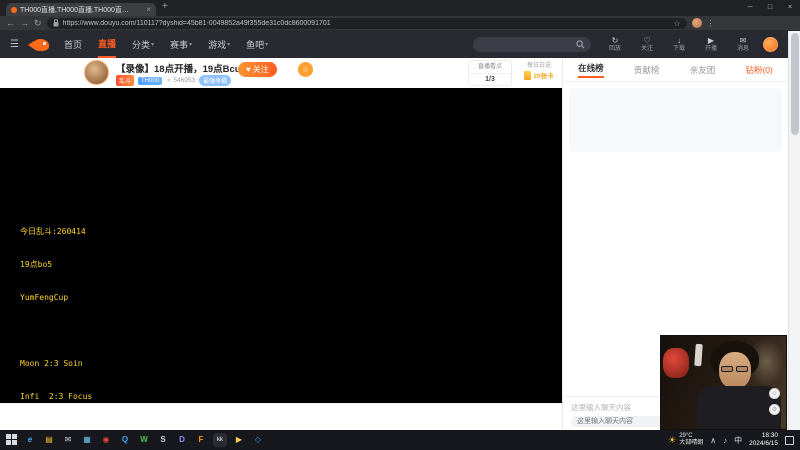  Describe the element at coordinates (181, 80) in the screenshot. I see `heat-count: ★ 546953` at that location.